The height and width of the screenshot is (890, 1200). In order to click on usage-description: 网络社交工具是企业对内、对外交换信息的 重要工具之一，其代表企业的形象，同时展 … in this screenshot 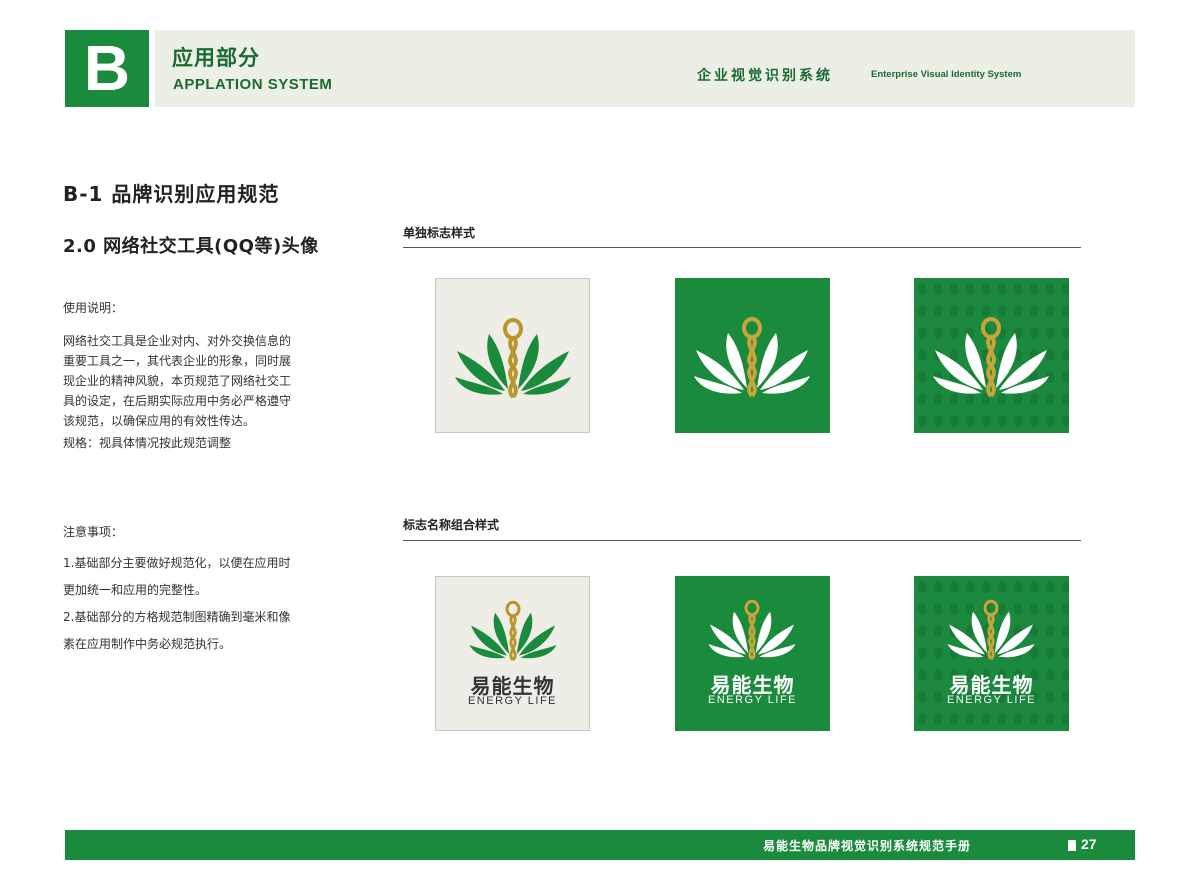, I will do `click(205, 381)`.